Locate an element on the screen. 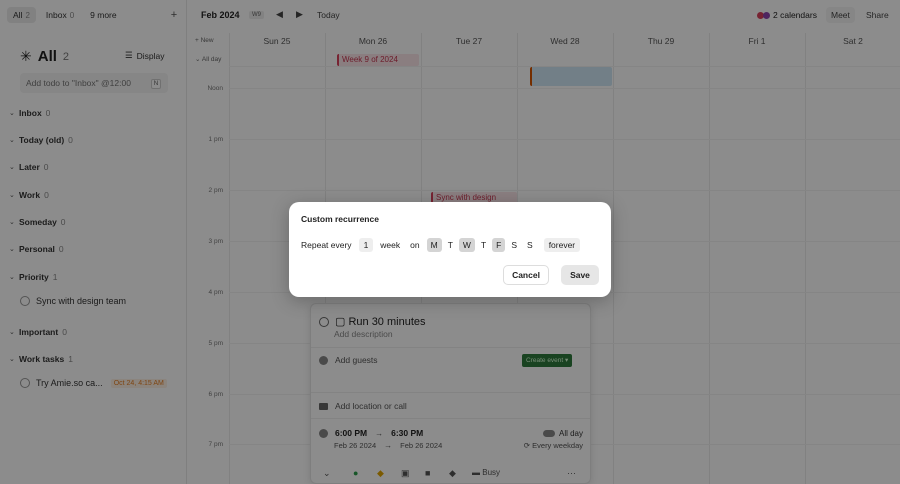 This screenshot has width=900, height=484. interval-input: 1 is located at coordinates (366, 245).